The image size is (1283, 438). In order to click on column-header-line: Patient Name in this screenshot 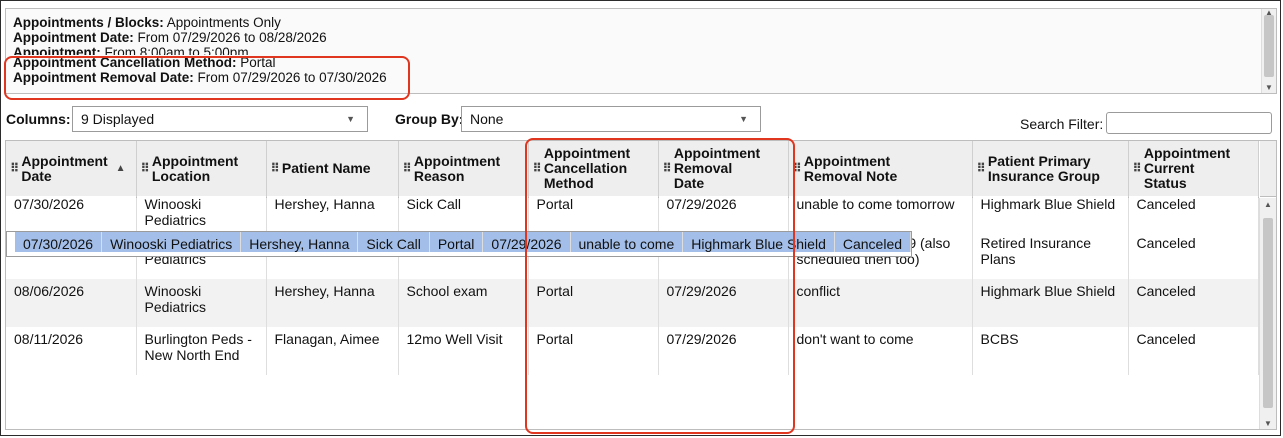, I will do `click(326, 168)`.